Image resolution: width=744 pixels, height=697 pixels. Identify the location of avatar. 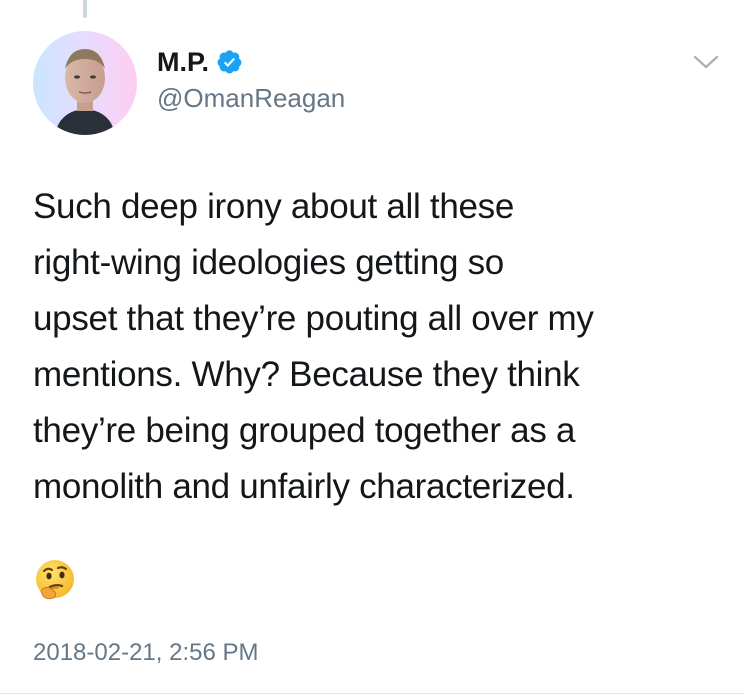
(85, 83).